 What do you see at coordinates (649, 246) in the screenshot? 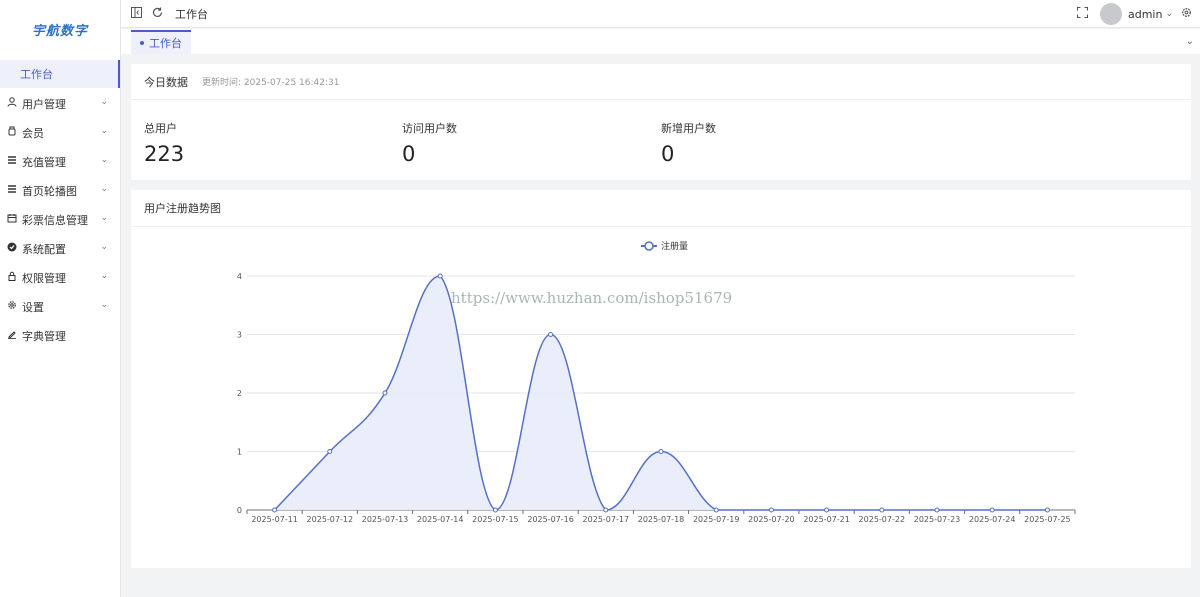
I see `legend-marker-icon` at bounding box center [649, 246].